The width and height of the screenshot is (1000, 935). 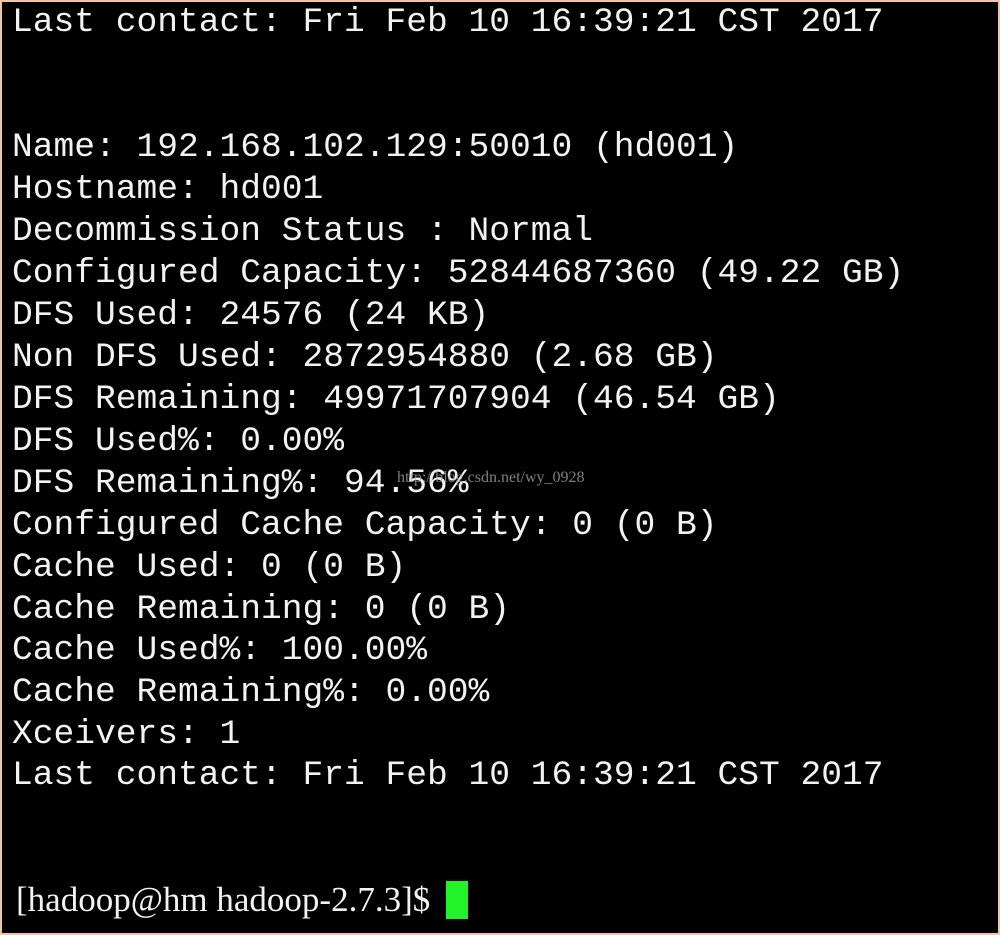 I want to click on output-line-xceivers: Xceivers: 1, so click(x=126, y=734).